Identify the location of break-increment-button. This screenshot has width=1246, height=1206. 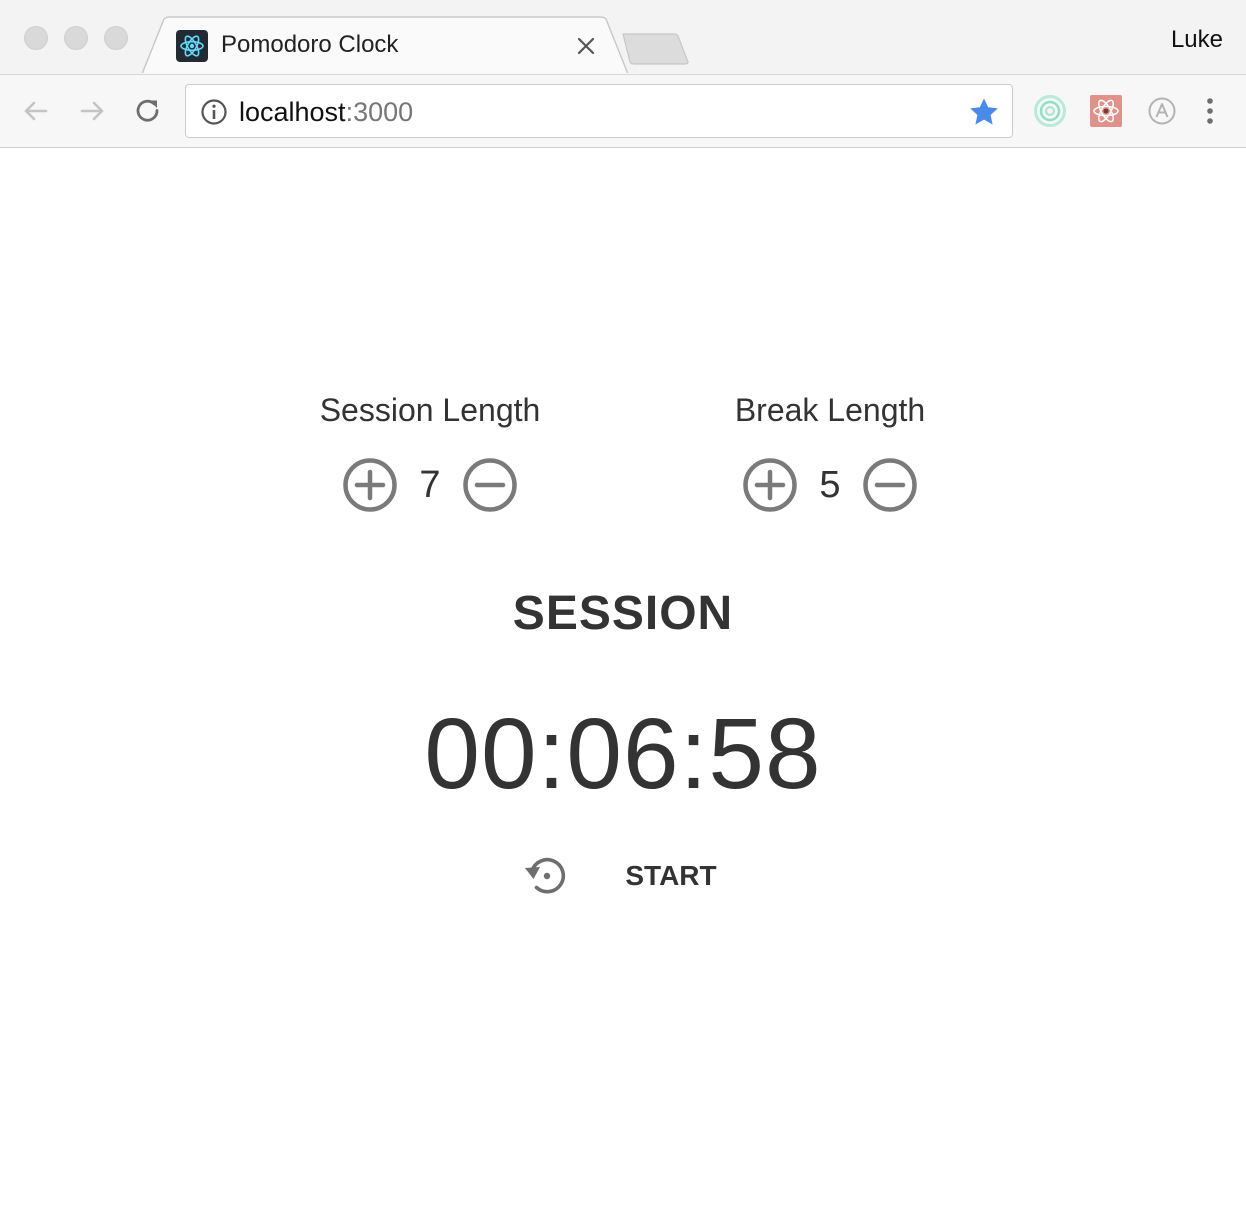
(770, 485).